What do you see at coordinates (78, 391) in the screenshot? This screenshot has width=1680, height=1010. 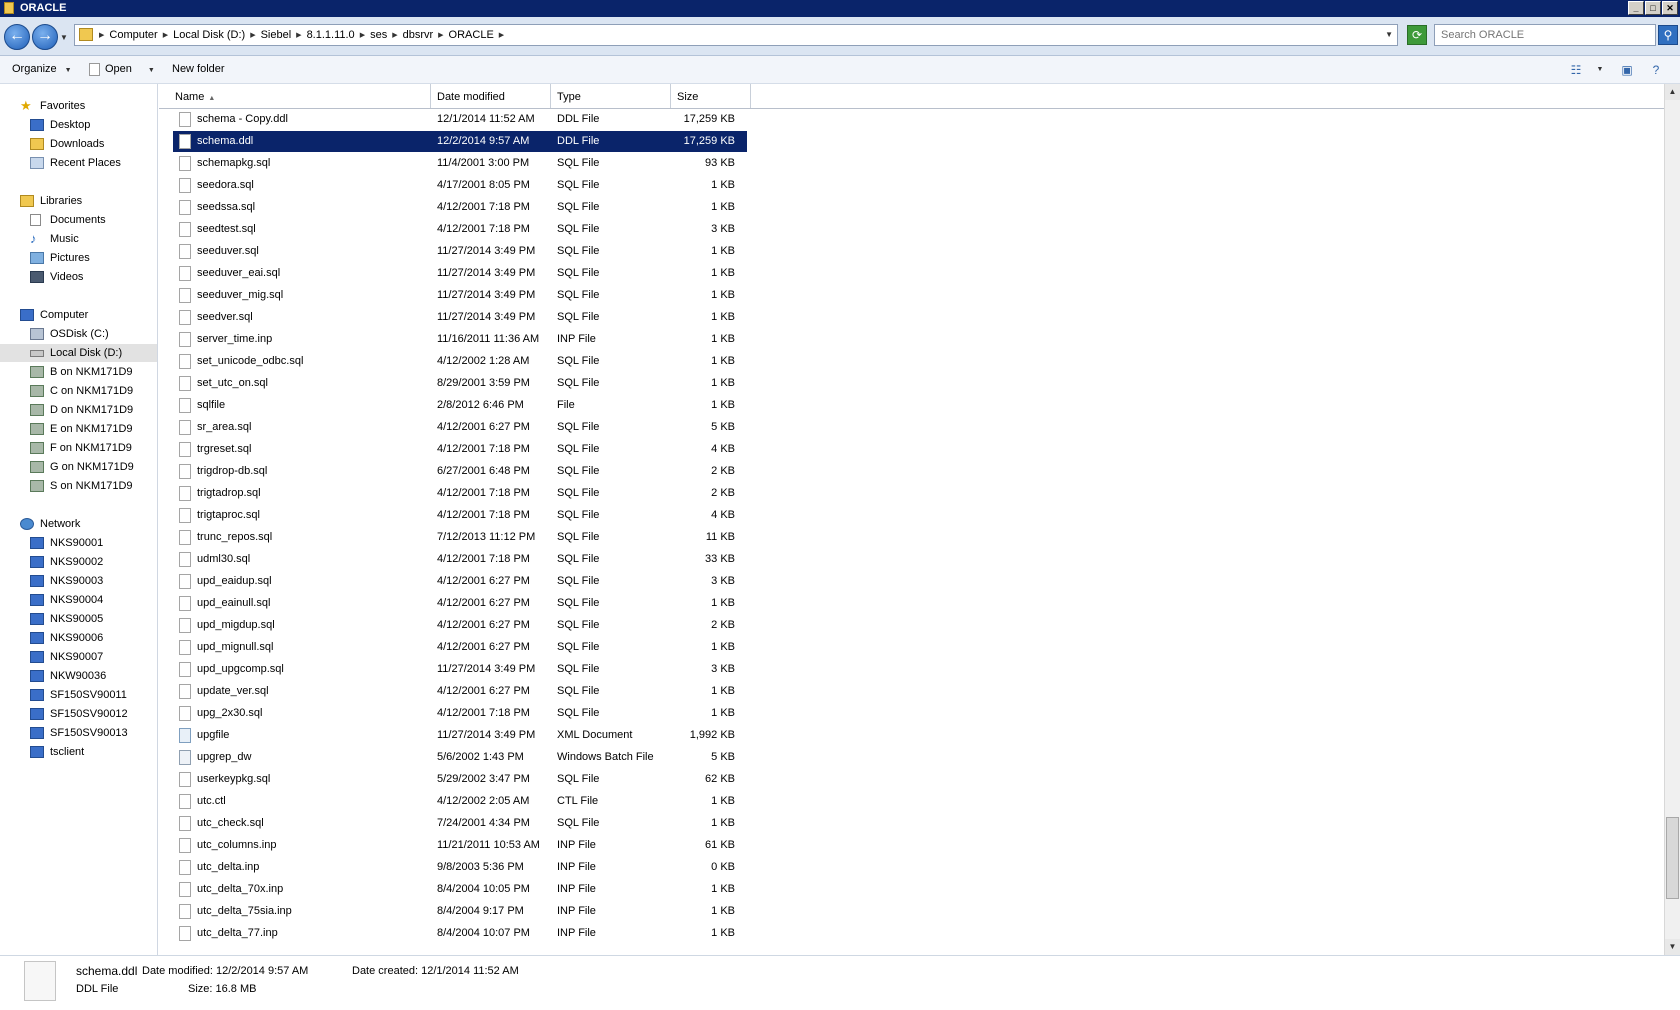 I see `nav-network-drive-c: C on NKM171D9` at bounding box center [78, 391].